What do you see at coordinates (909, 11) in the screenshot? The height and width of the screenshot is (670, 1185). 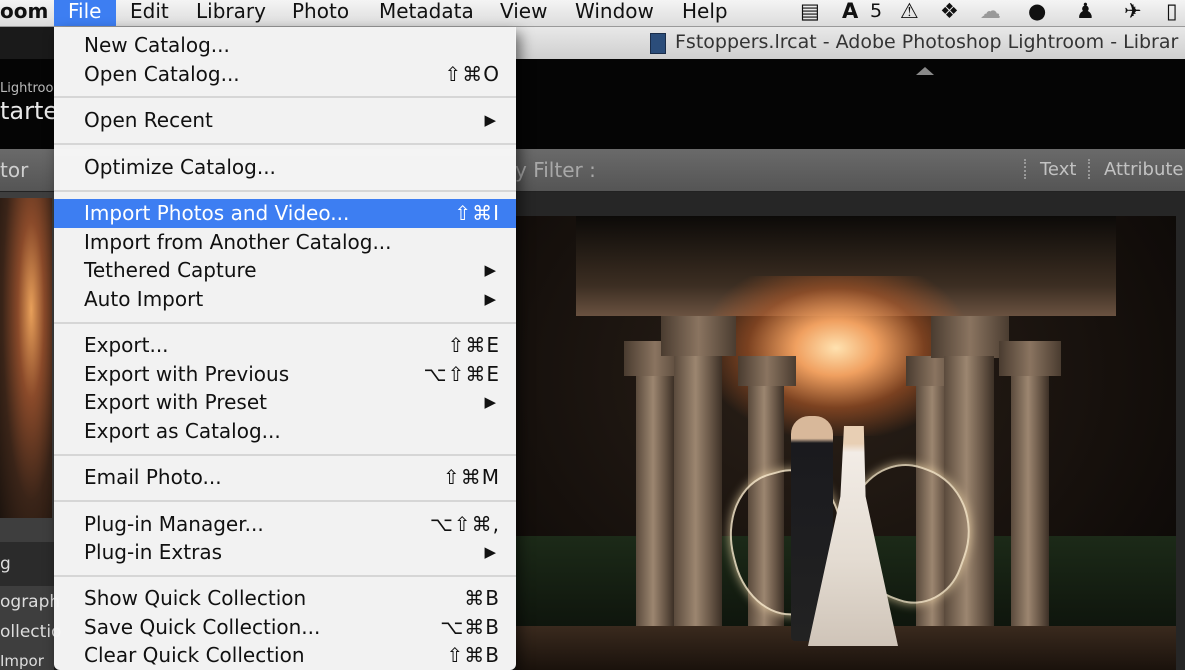 I see `warning-icon: ⚠` at bounding box center [909, 11].